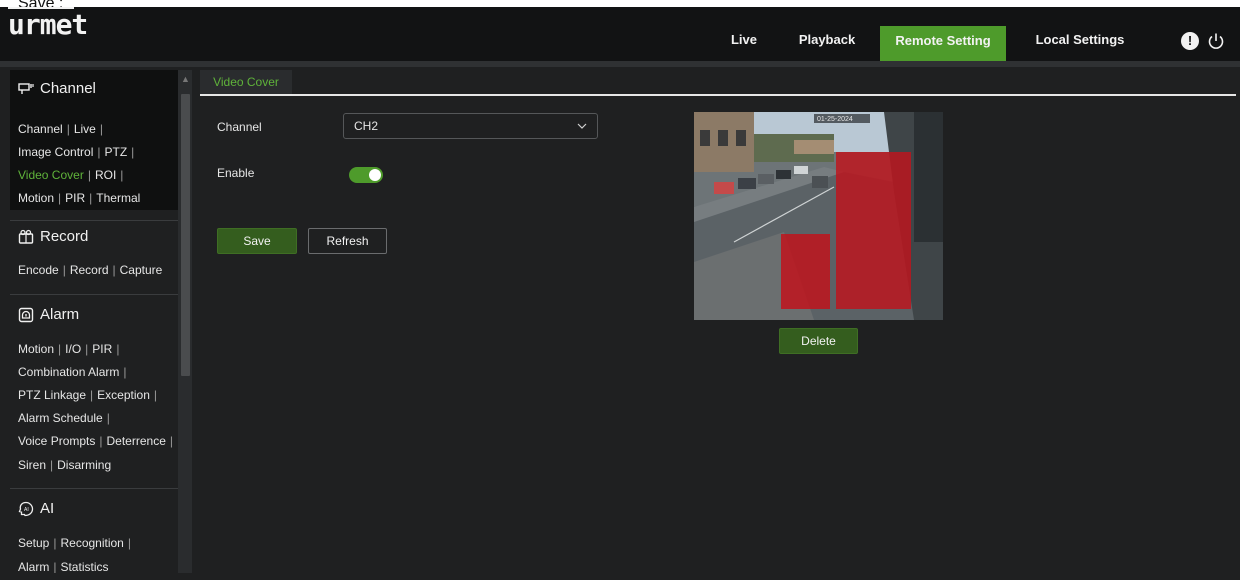  What do you see at coordinates (60, 418) in the screenshot?
I see `sidebar-item-alarm-schedule: Alarm Schedule` at bounding box center [60, 418].